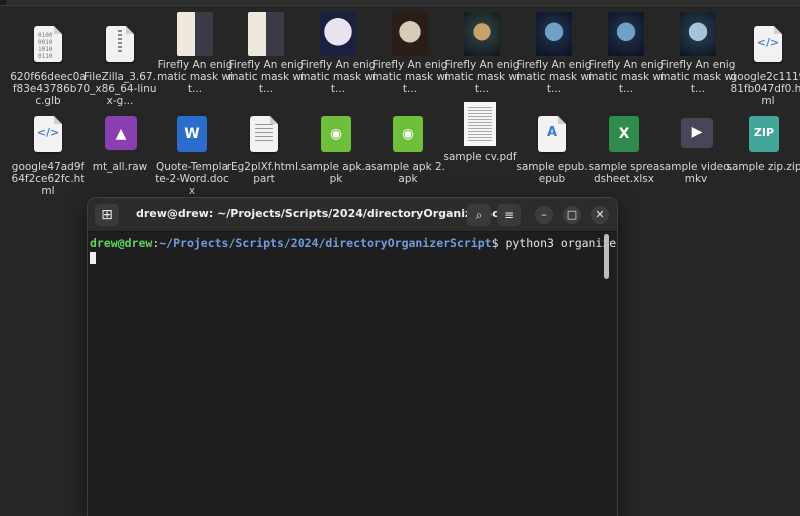 This screenshot has height=516, width=800. What do you see at coordinates (509, 215) in the screenshot?
I see `menu-icon: ≡` at bounding box center [509, 215].